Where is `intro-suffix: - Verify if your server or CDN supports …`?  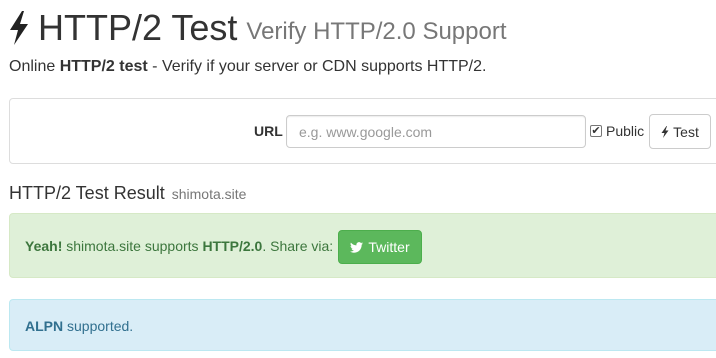 intro-suffix: - Verify if your server or CDN supports … is located at coordinates (317, 66).